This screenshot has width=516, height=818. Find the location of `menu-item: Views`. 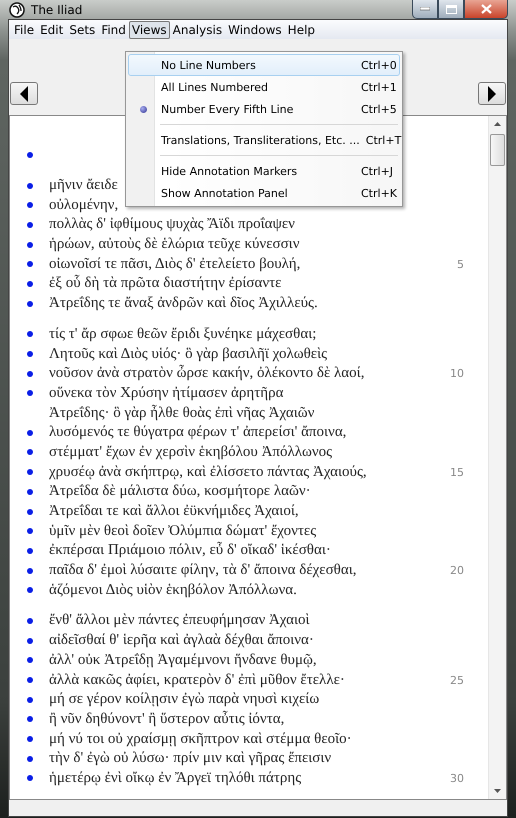

menu-item: Views is located at coordinates (149, 29).